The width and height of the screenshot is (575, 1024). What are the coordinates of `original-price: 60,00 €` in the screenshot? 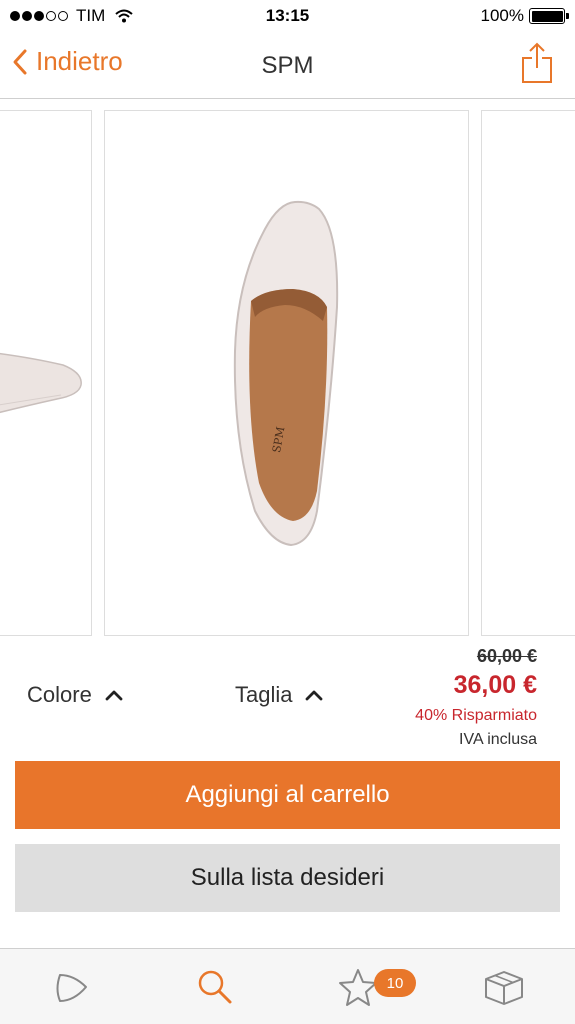 It's located at (506, 656).